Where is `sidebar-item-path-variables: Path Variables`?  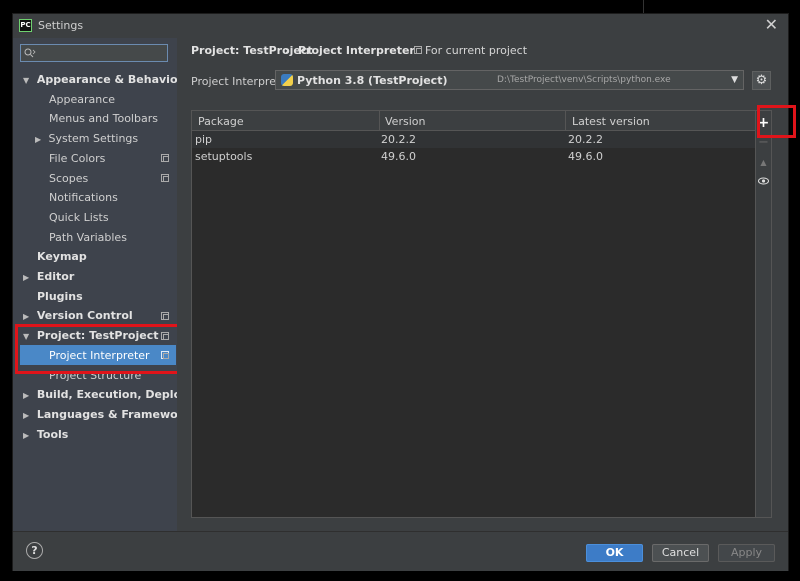
sidebar-item-path-variables: Path Variables is located at coordinates (88, 237).